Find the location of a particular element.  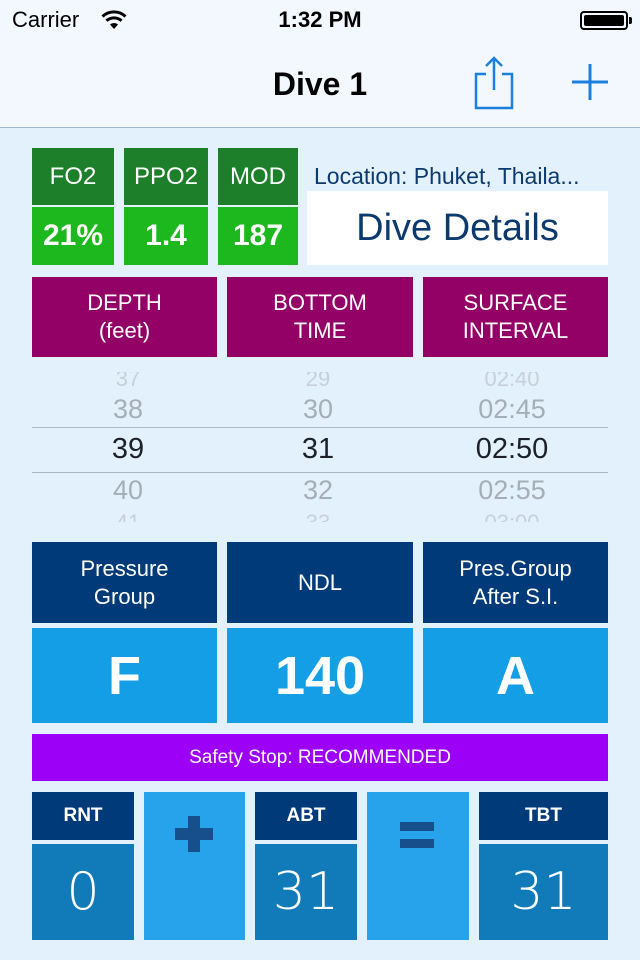

abt-header: ABT is located at coordinates (306, 816).